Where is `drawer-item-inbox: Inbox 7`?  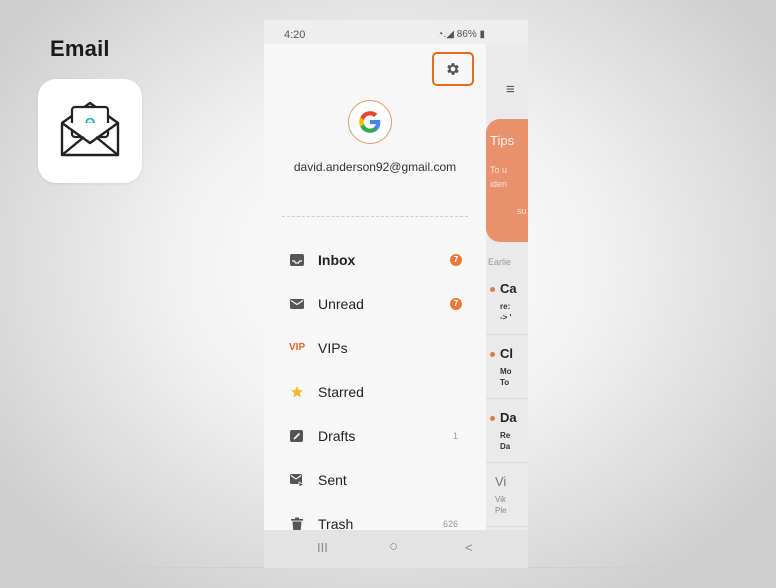
drawer-item-inbox: Inbox 7 is located at coordinates (375, 261).